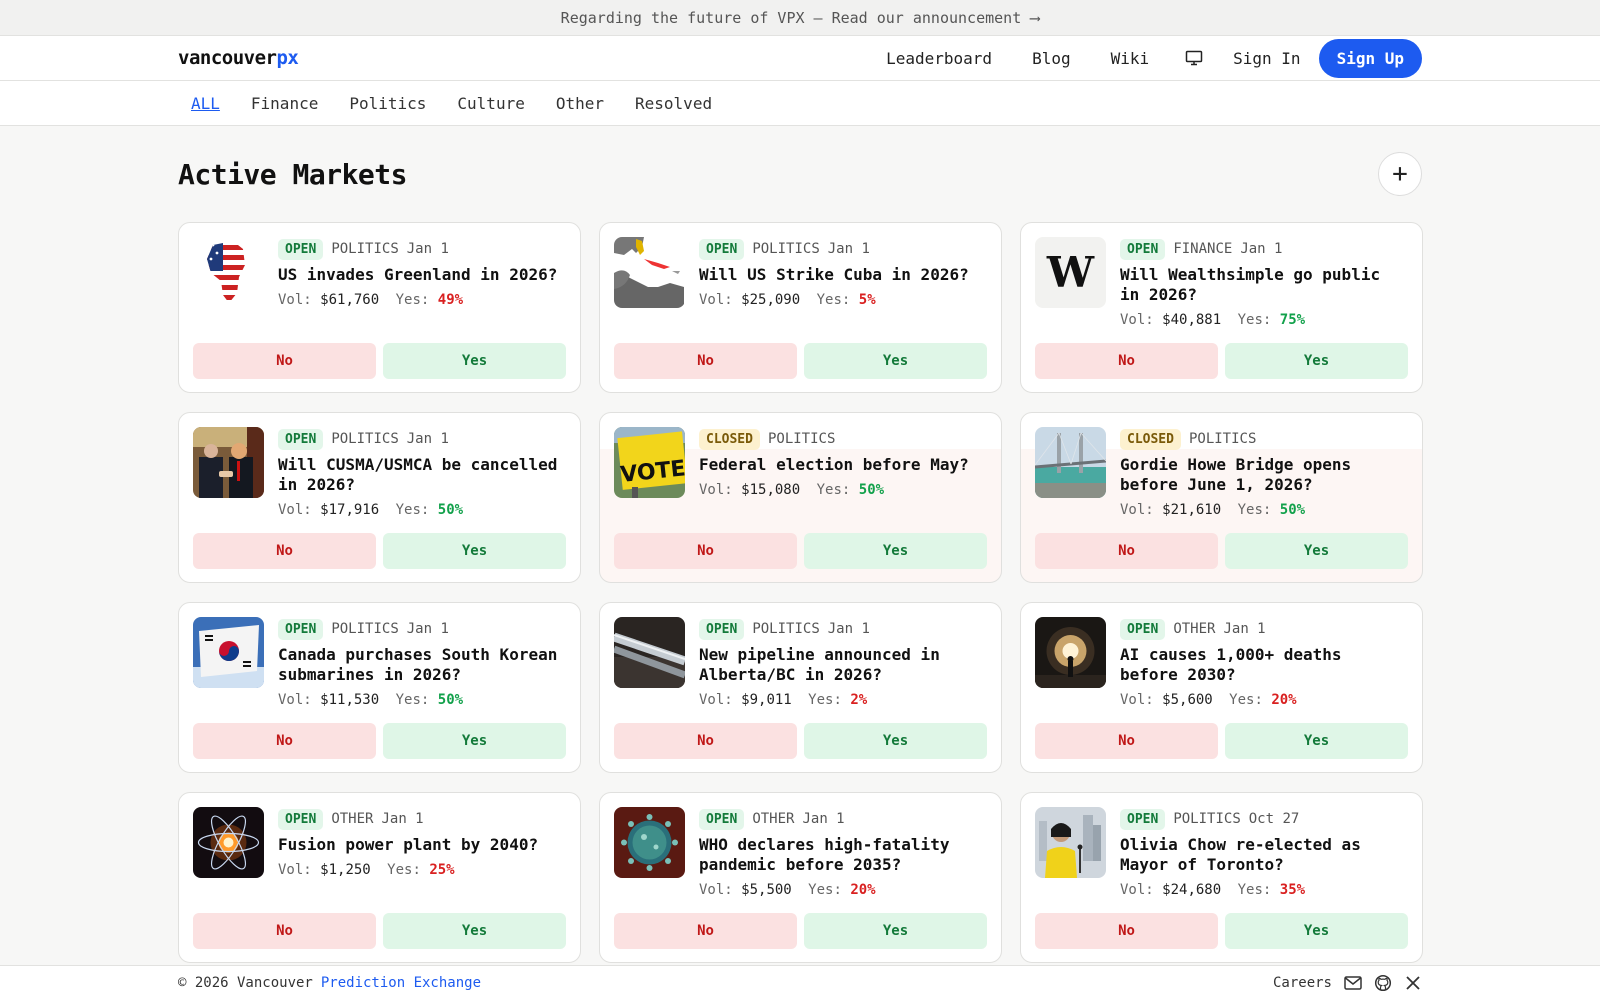  What do you see at coordinates (427, 629) in the screenshot?
I see `market-date: Jan 1` at bounding box center [427, 629].